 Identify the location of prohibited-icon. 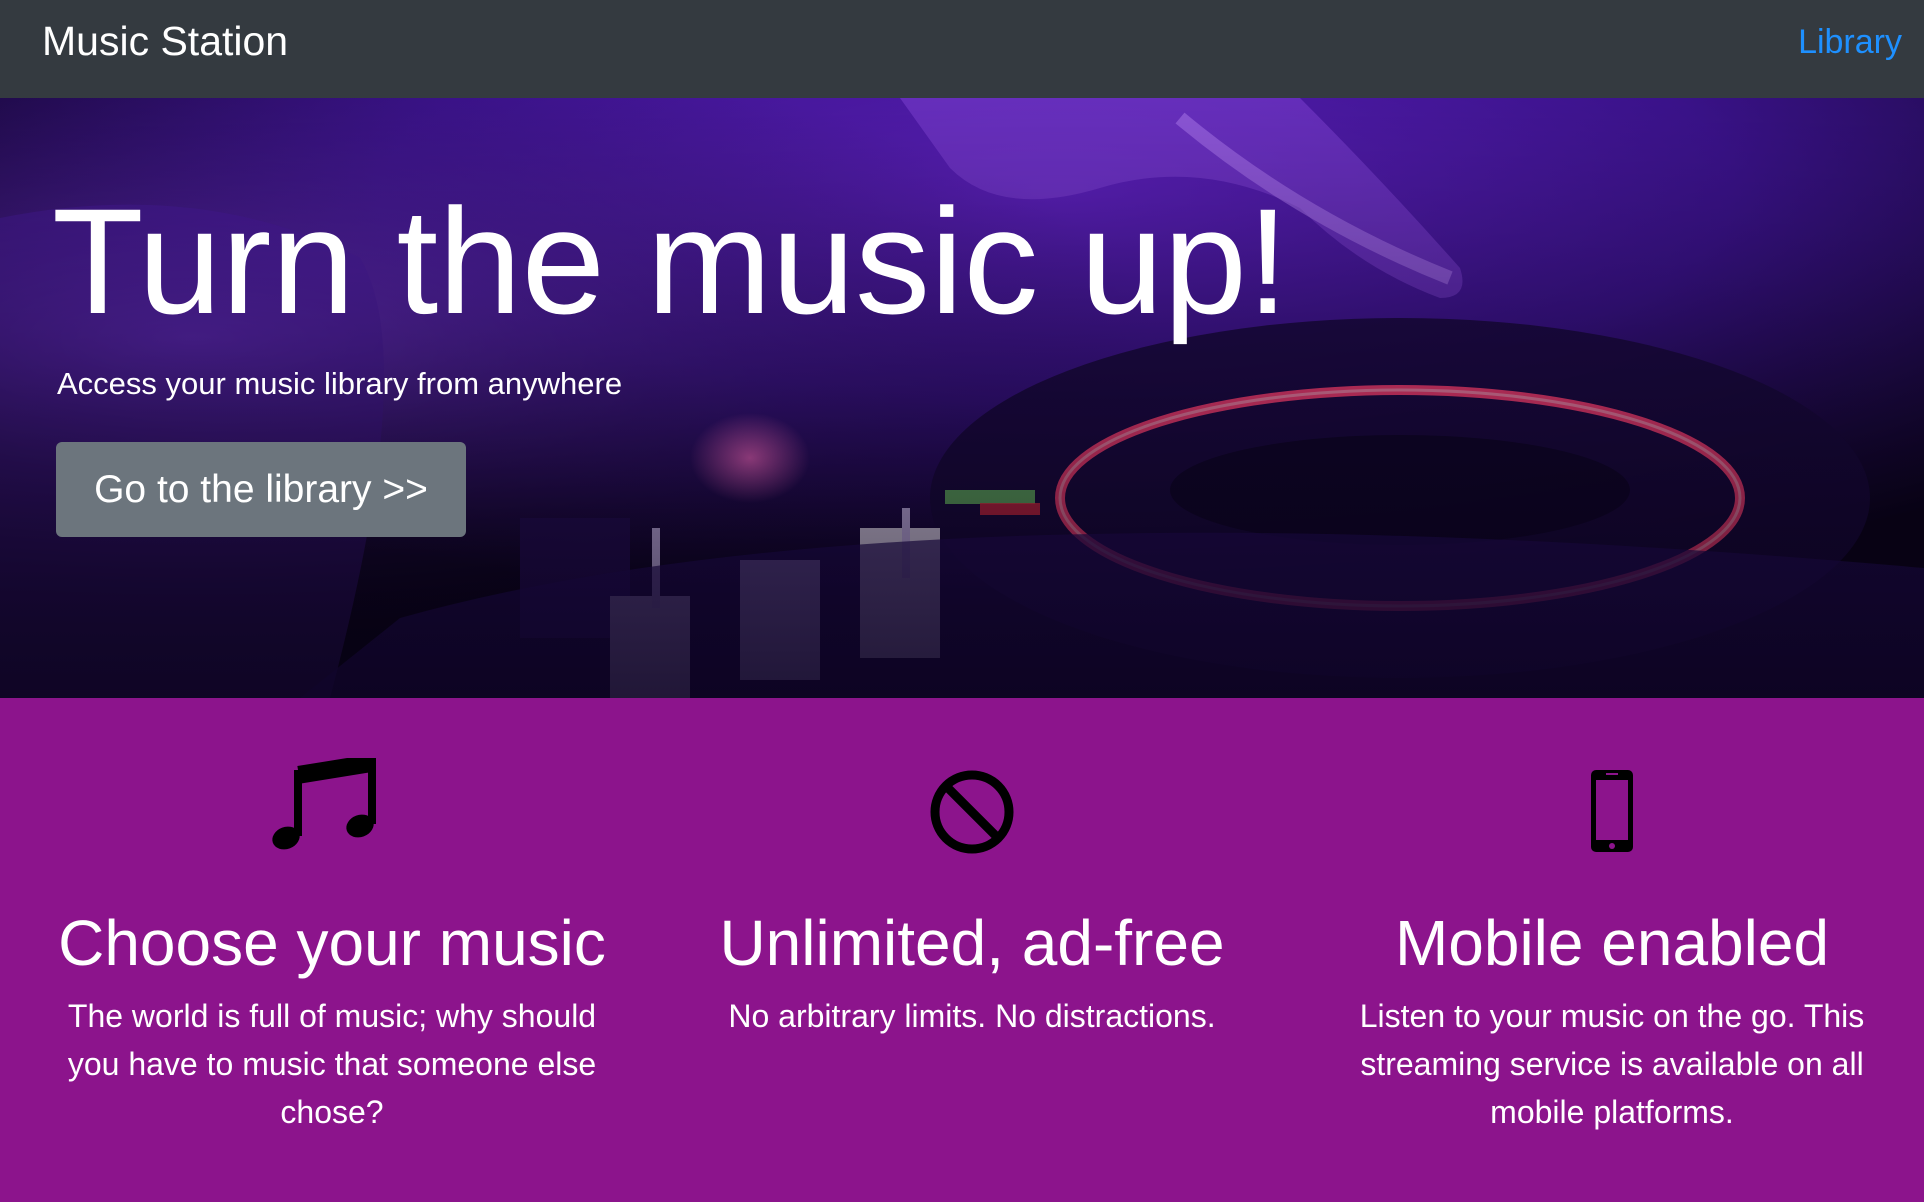
(972, 812).